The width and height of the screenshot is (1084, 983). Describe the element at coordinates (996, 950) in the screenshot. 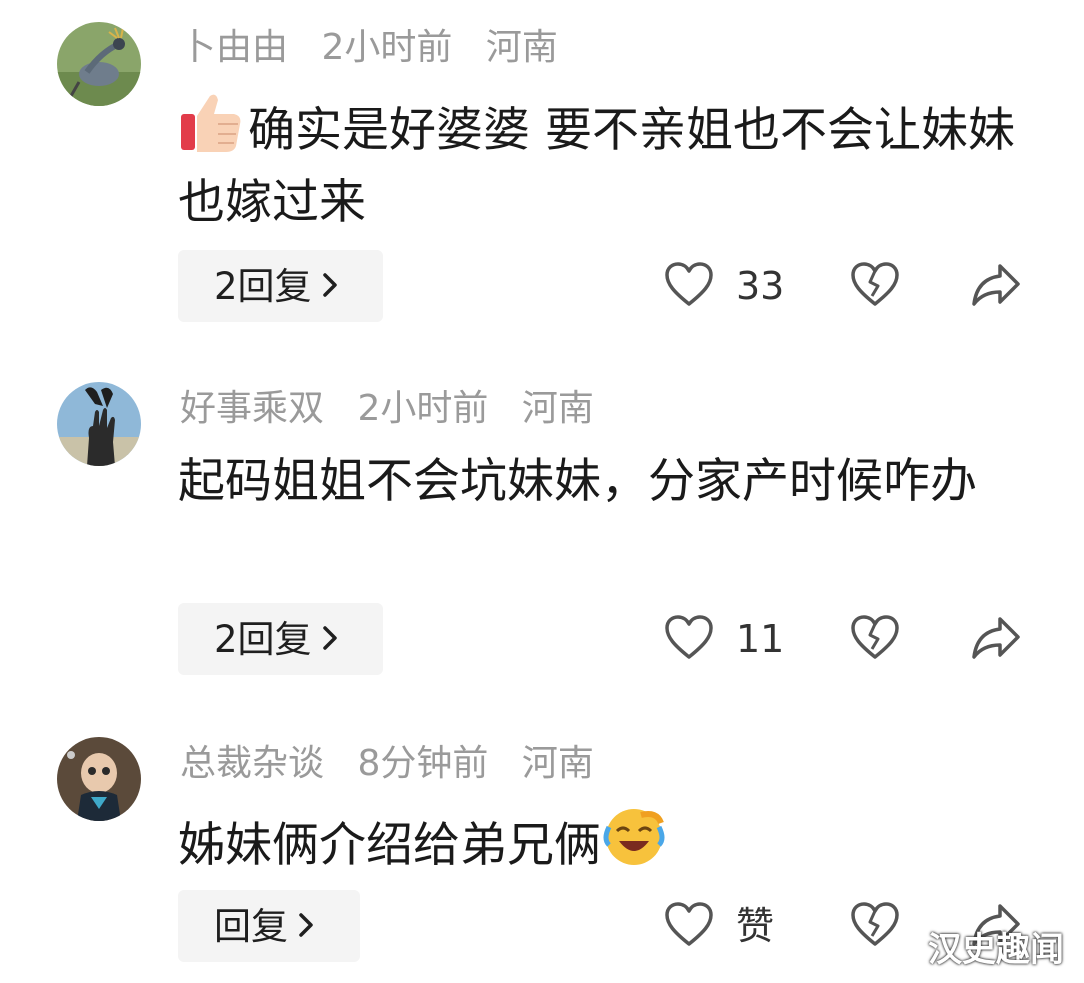

I see `watermark: 汉史趣闻` at that location.